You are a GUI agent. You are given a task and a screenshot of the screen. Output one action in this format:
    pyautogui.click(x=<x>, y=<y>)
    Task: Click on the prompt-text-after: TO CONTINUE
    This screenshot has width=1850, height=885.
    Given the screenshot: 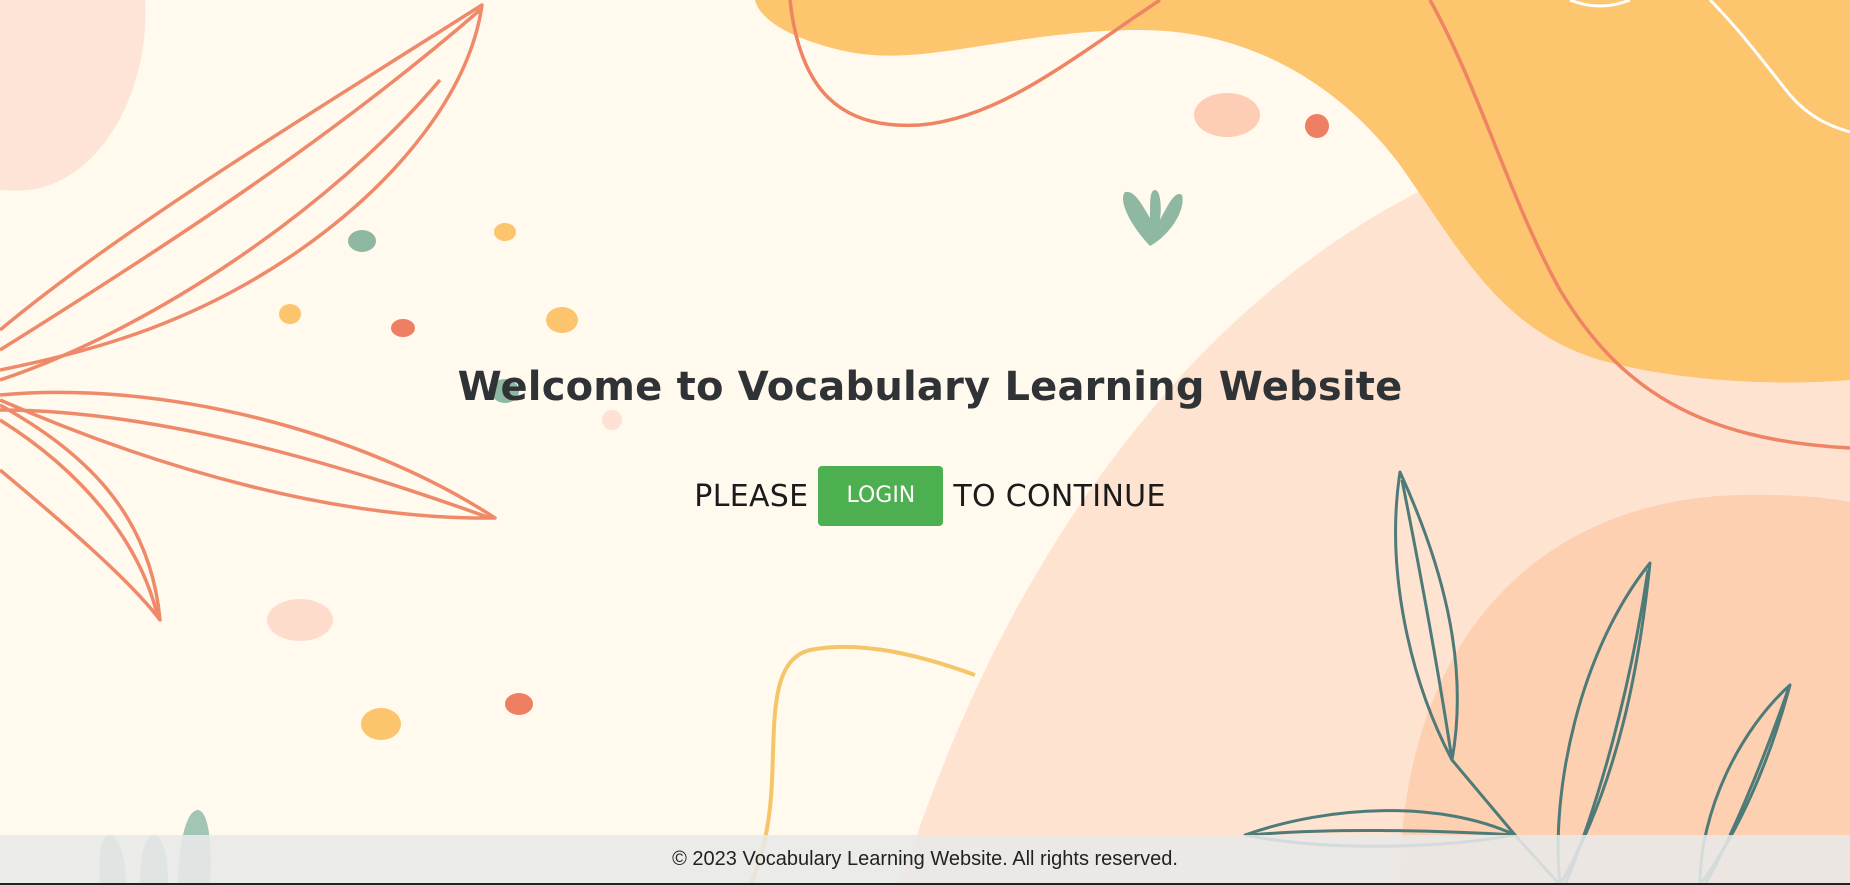 What is the action you would take?
    pyautogui.click(x=1059, y=496)
    